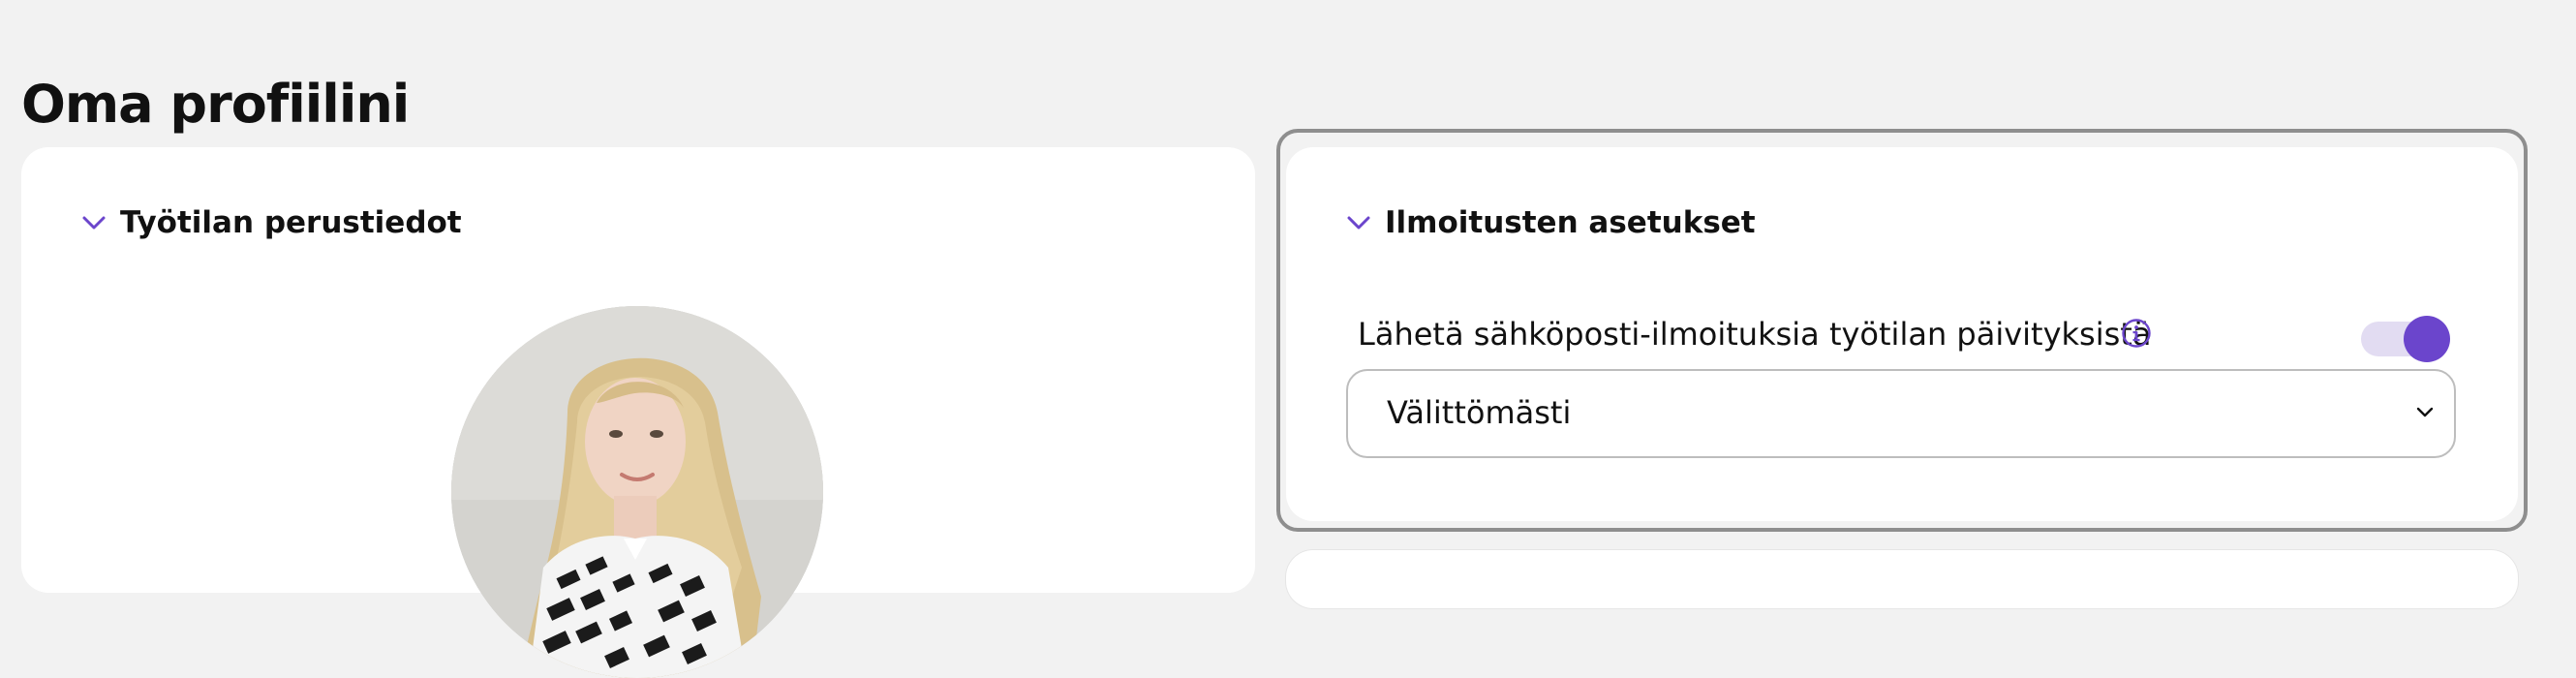  I want to click on toggle-knob, so click(2427, 339).